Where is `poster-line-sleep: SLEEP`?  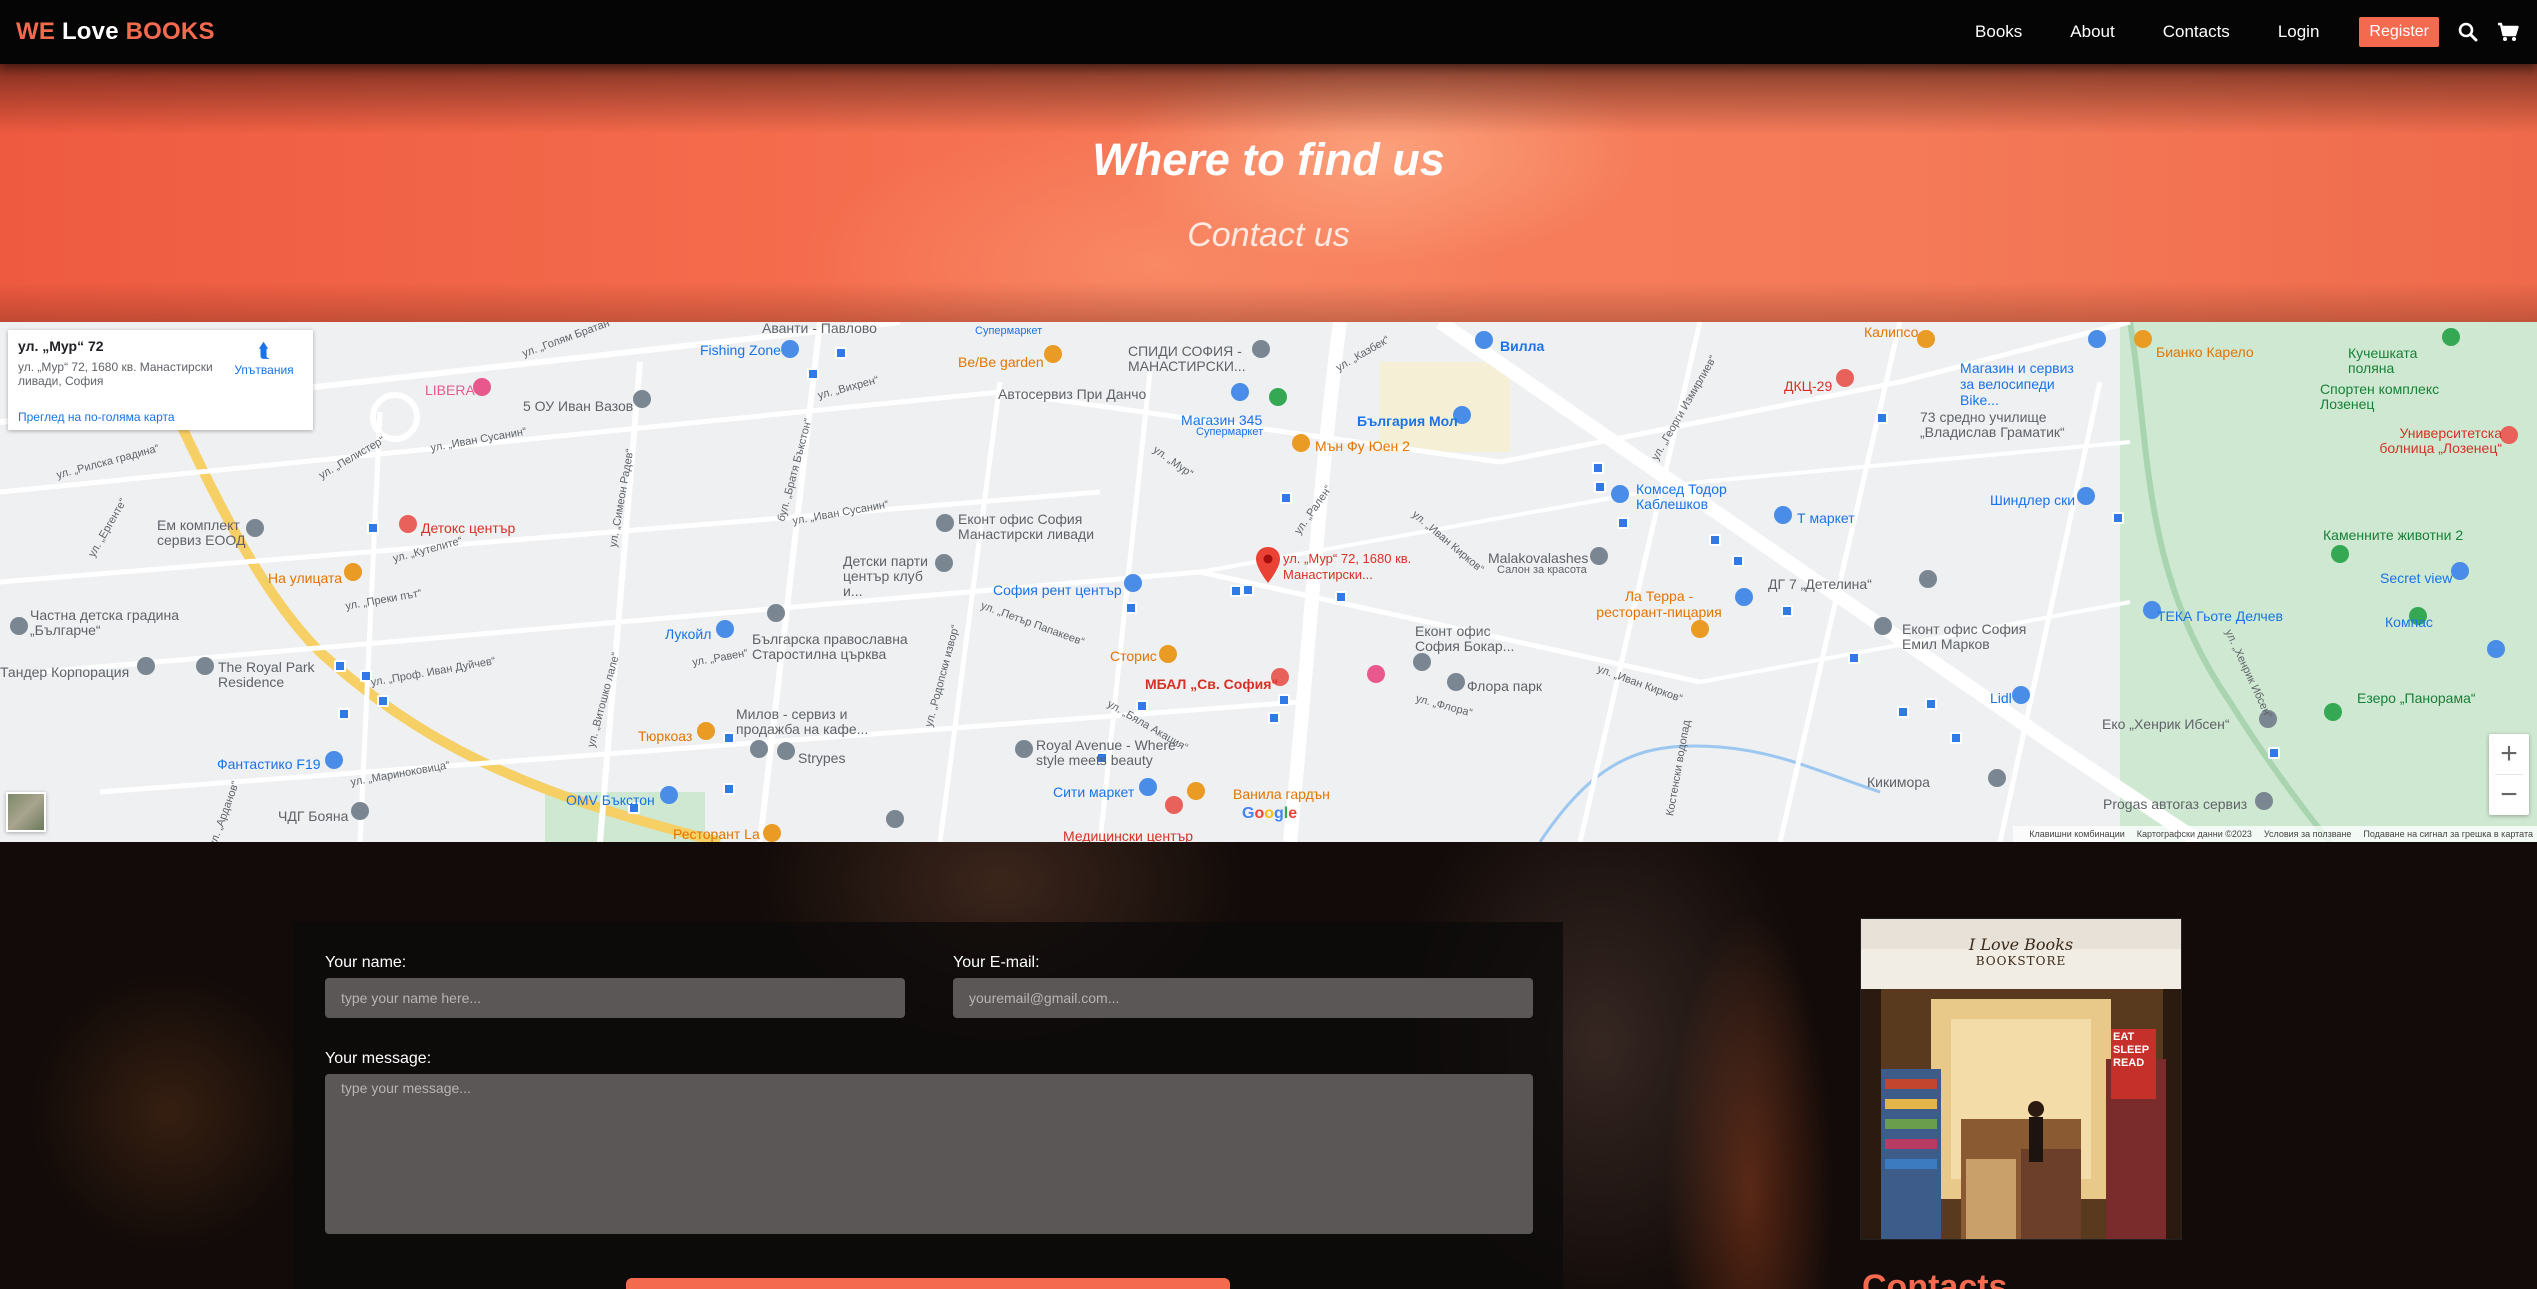 poster-line-sleep: SLEEP is located at coordinates (2131, 1050).